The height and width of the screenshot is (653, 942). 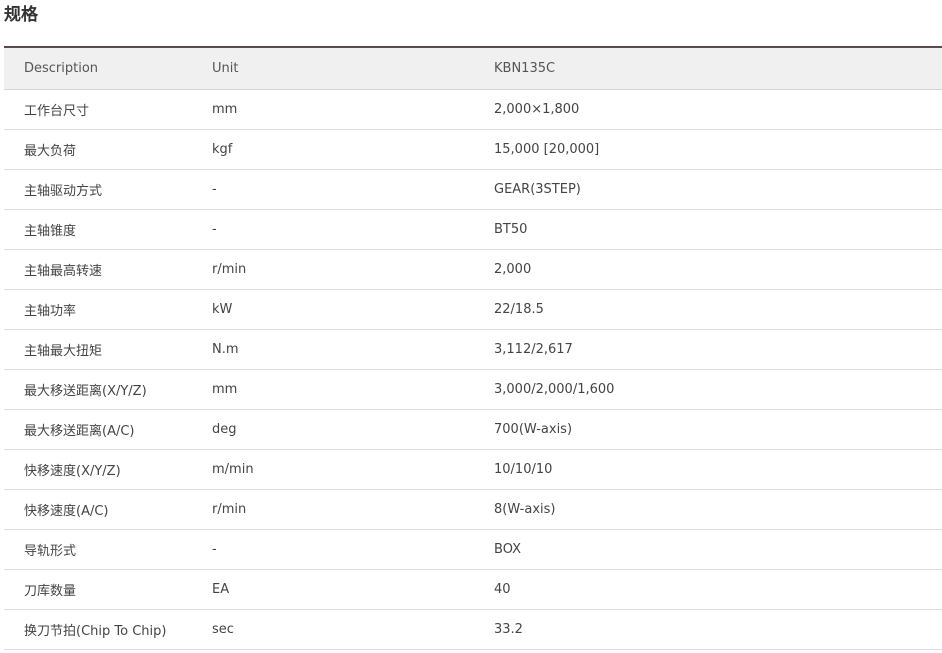 I want to click on spec-unit: N.m, so click(x=225, y=349).